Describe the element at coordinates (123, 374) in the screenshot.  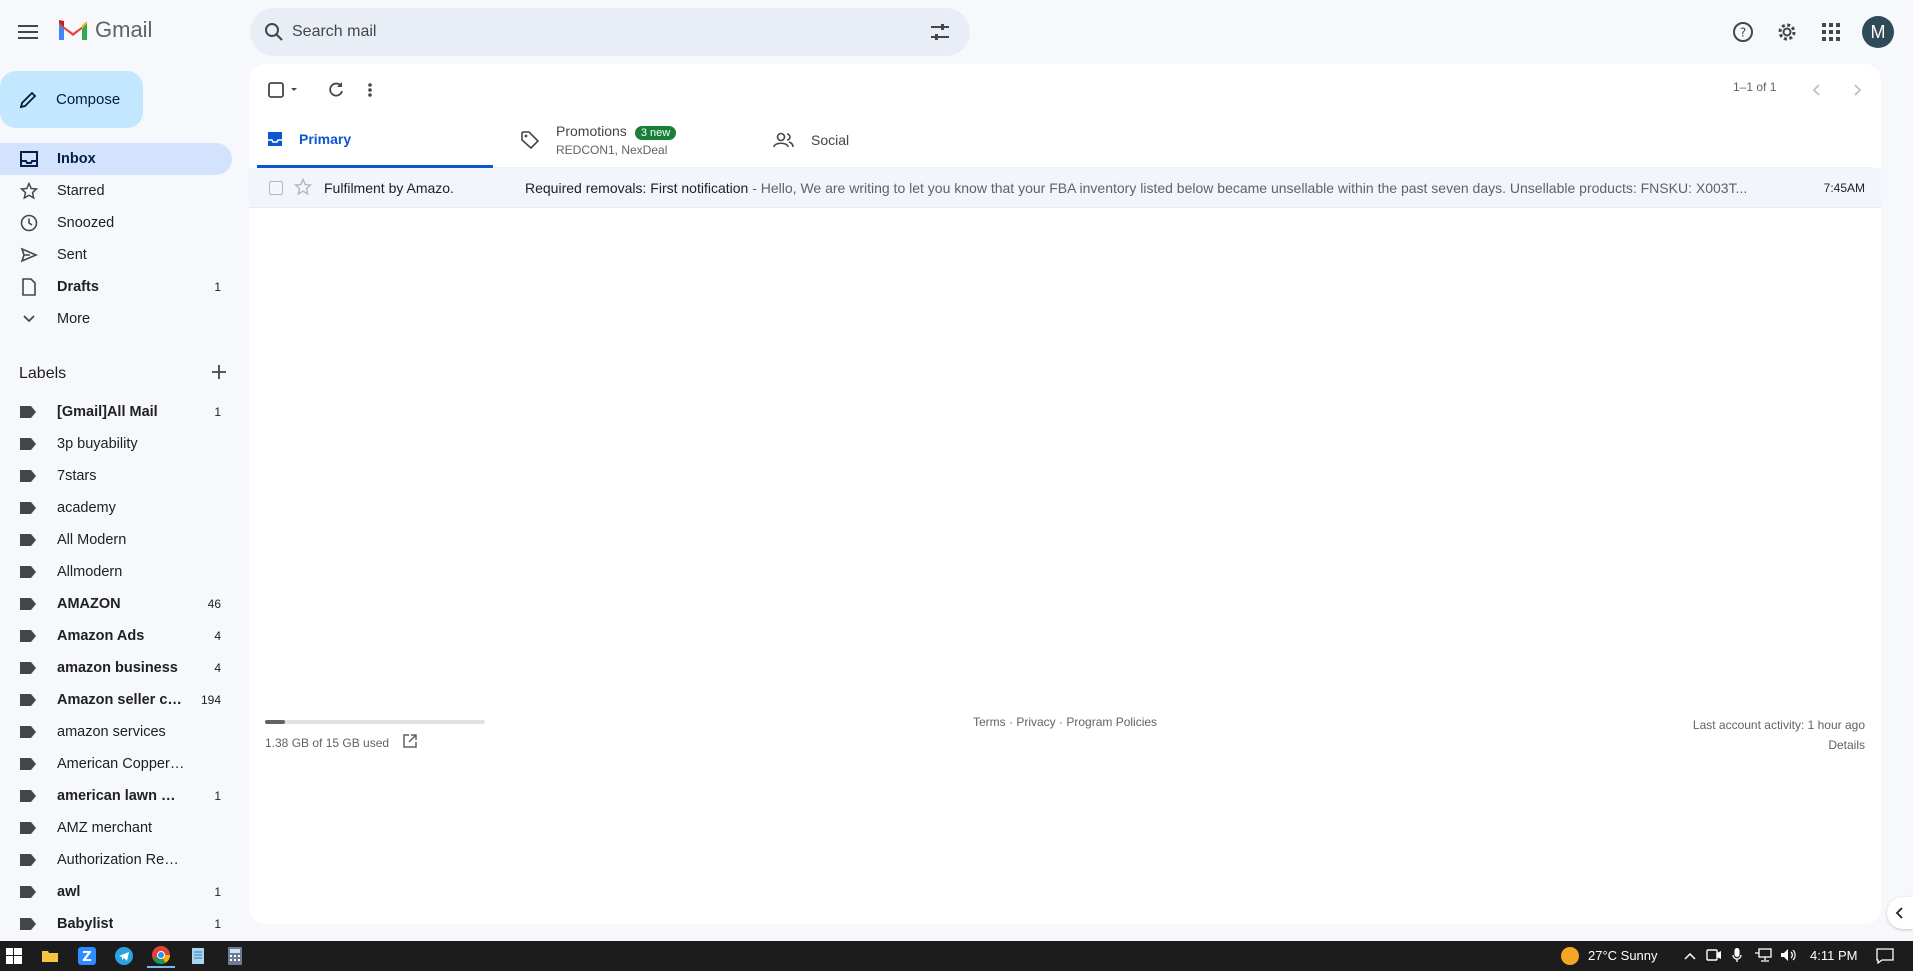
I see `labels-header: Labels` at that location.